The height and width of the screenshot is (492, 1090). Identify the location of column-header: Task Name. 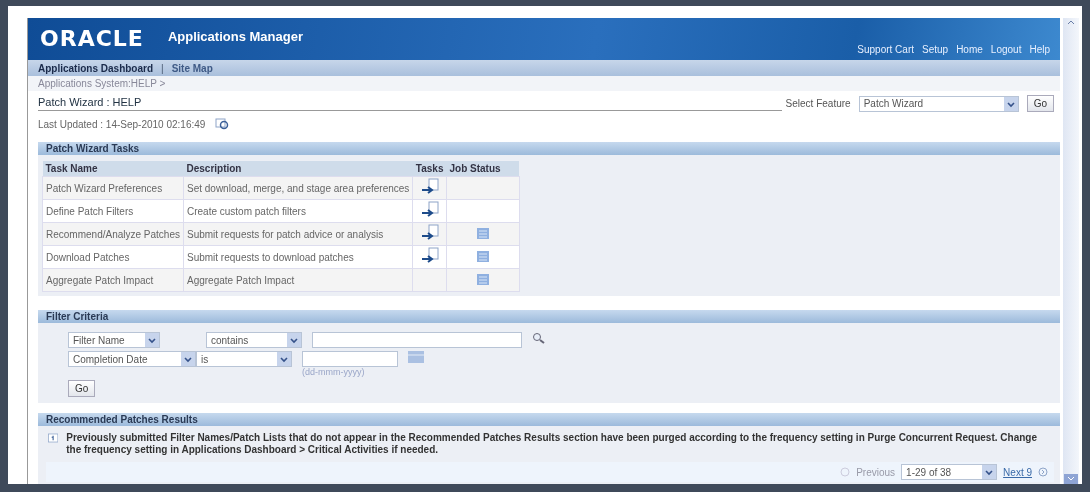
(113, 169).